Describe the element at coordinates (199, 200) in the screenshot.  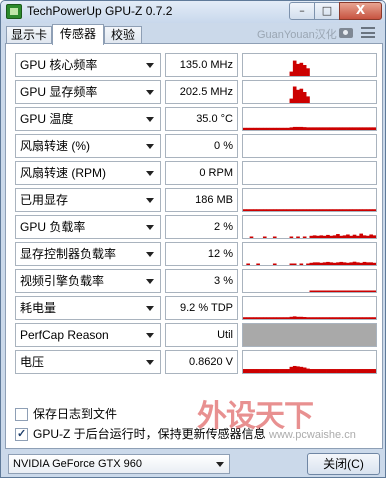
I see `sensor-row: 已用显存 186 MB` at that location.